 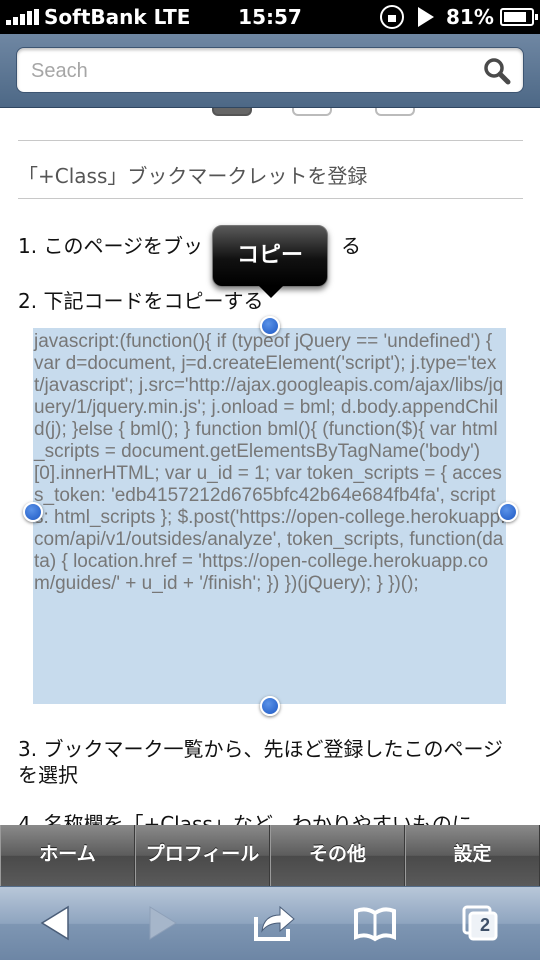 I want to click on search-box, so click(x=270, y=70).